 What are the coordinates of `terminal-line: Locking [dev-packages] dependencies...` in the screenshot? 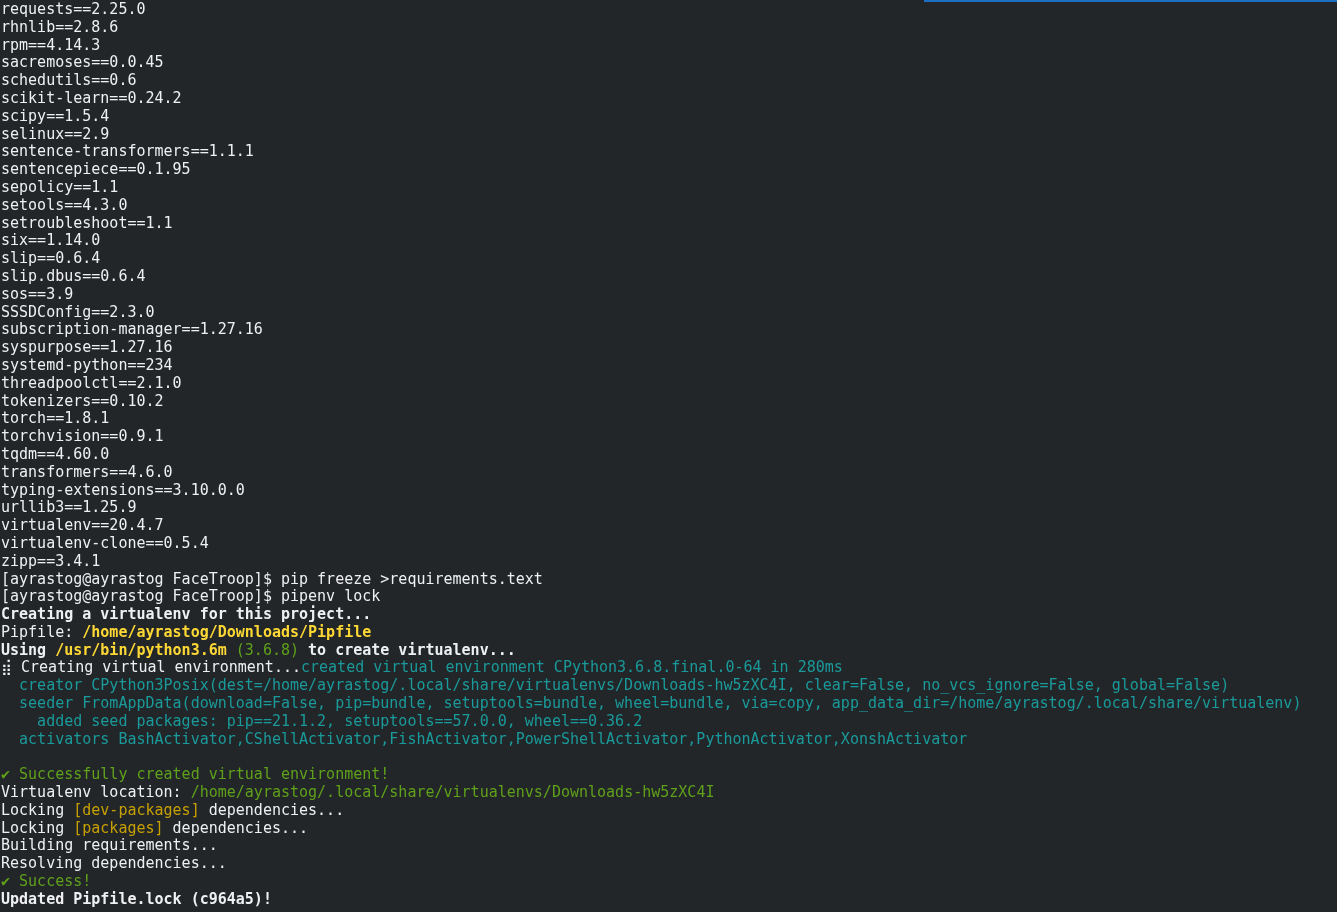 It's located at (173, 810).